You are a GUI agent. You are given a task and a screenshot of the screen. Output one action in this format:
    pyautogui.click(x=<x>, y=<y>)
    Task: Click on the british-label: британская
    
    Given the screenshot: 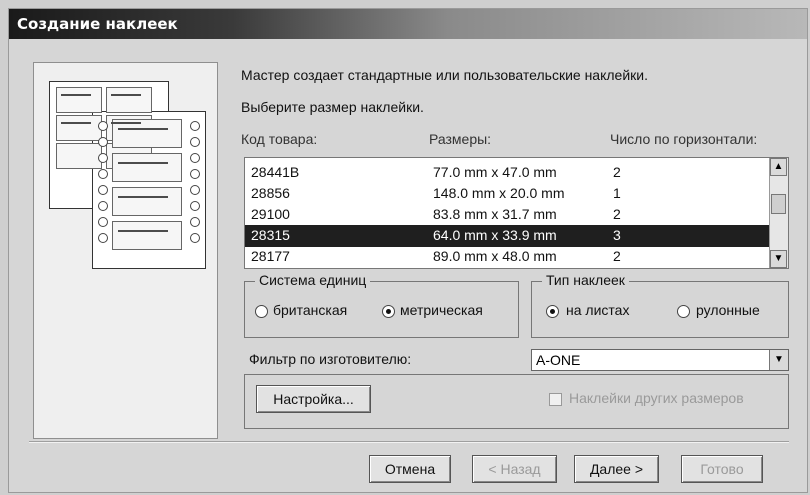 What is the action you would take?
    pyautogui.click(x=310, y=310)
    